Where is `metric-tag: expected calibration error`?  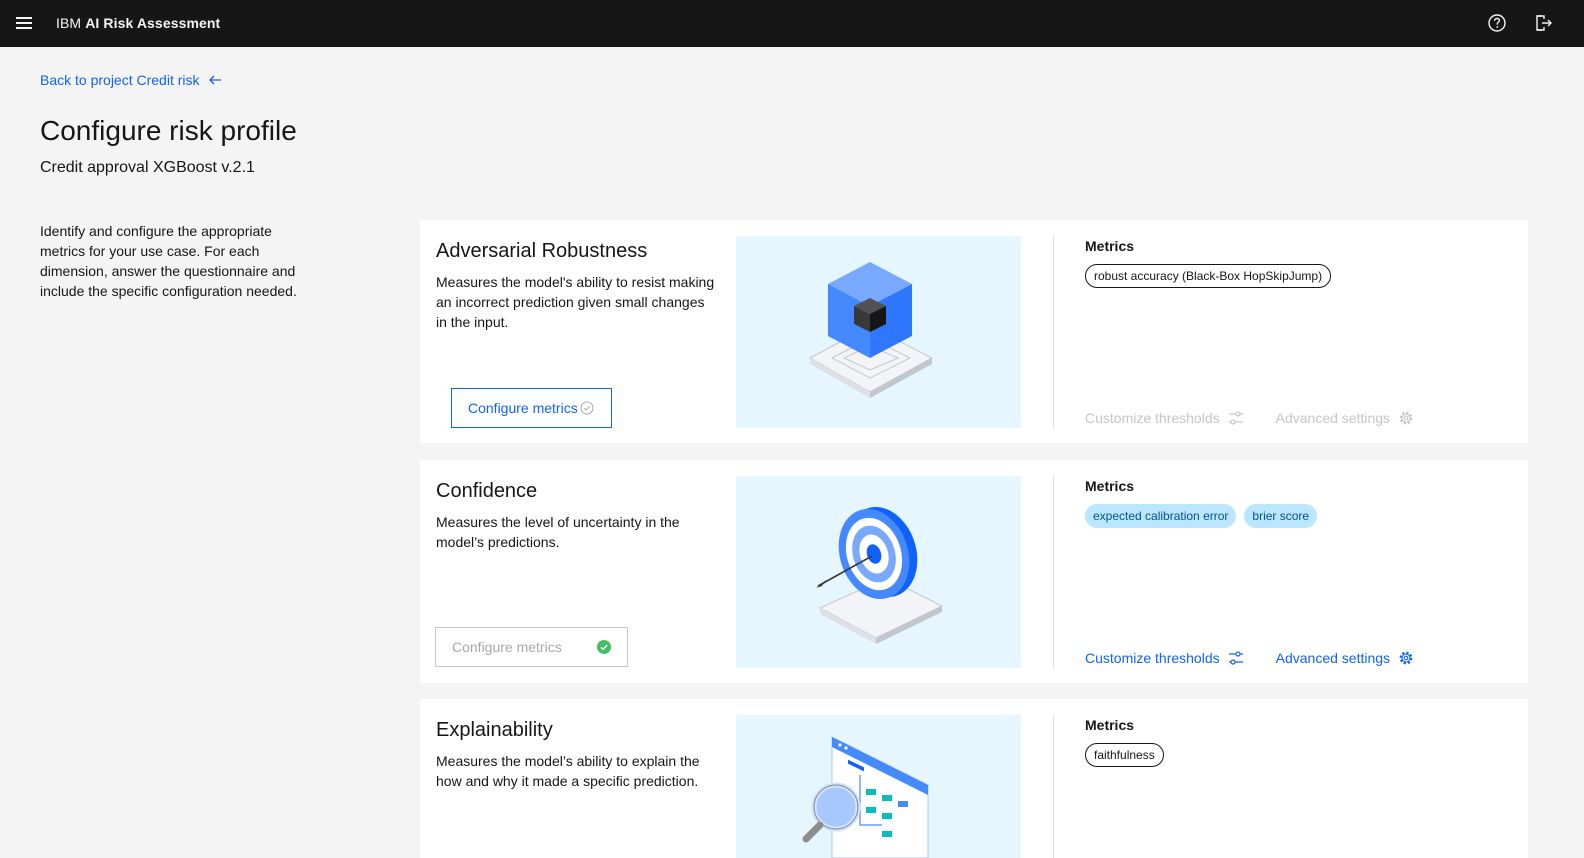 metric-tag: expected calibration error is located at coordinates (1161, 516).